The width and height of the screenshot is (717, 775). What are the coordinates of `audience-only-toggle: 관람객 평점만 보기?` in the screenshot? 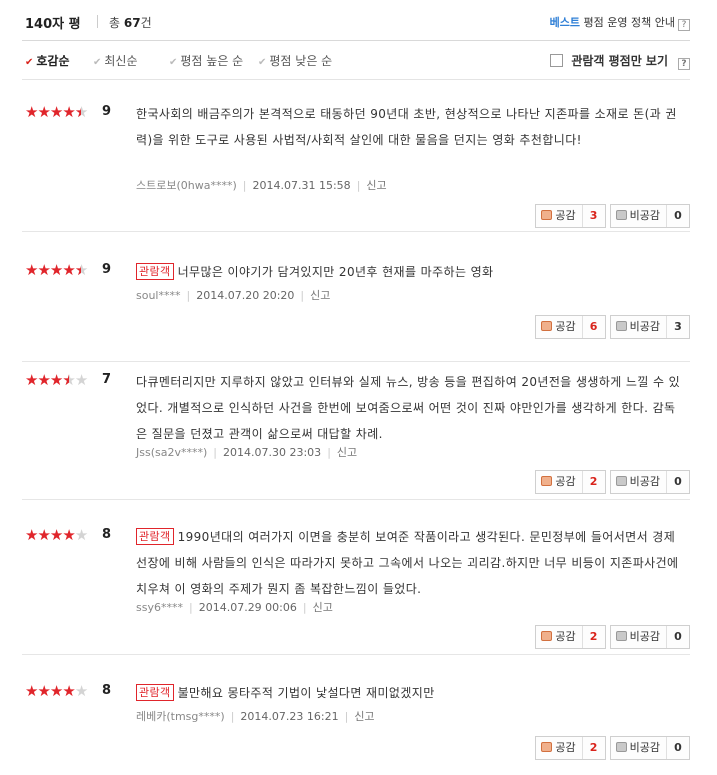 It's located at (620, 61).